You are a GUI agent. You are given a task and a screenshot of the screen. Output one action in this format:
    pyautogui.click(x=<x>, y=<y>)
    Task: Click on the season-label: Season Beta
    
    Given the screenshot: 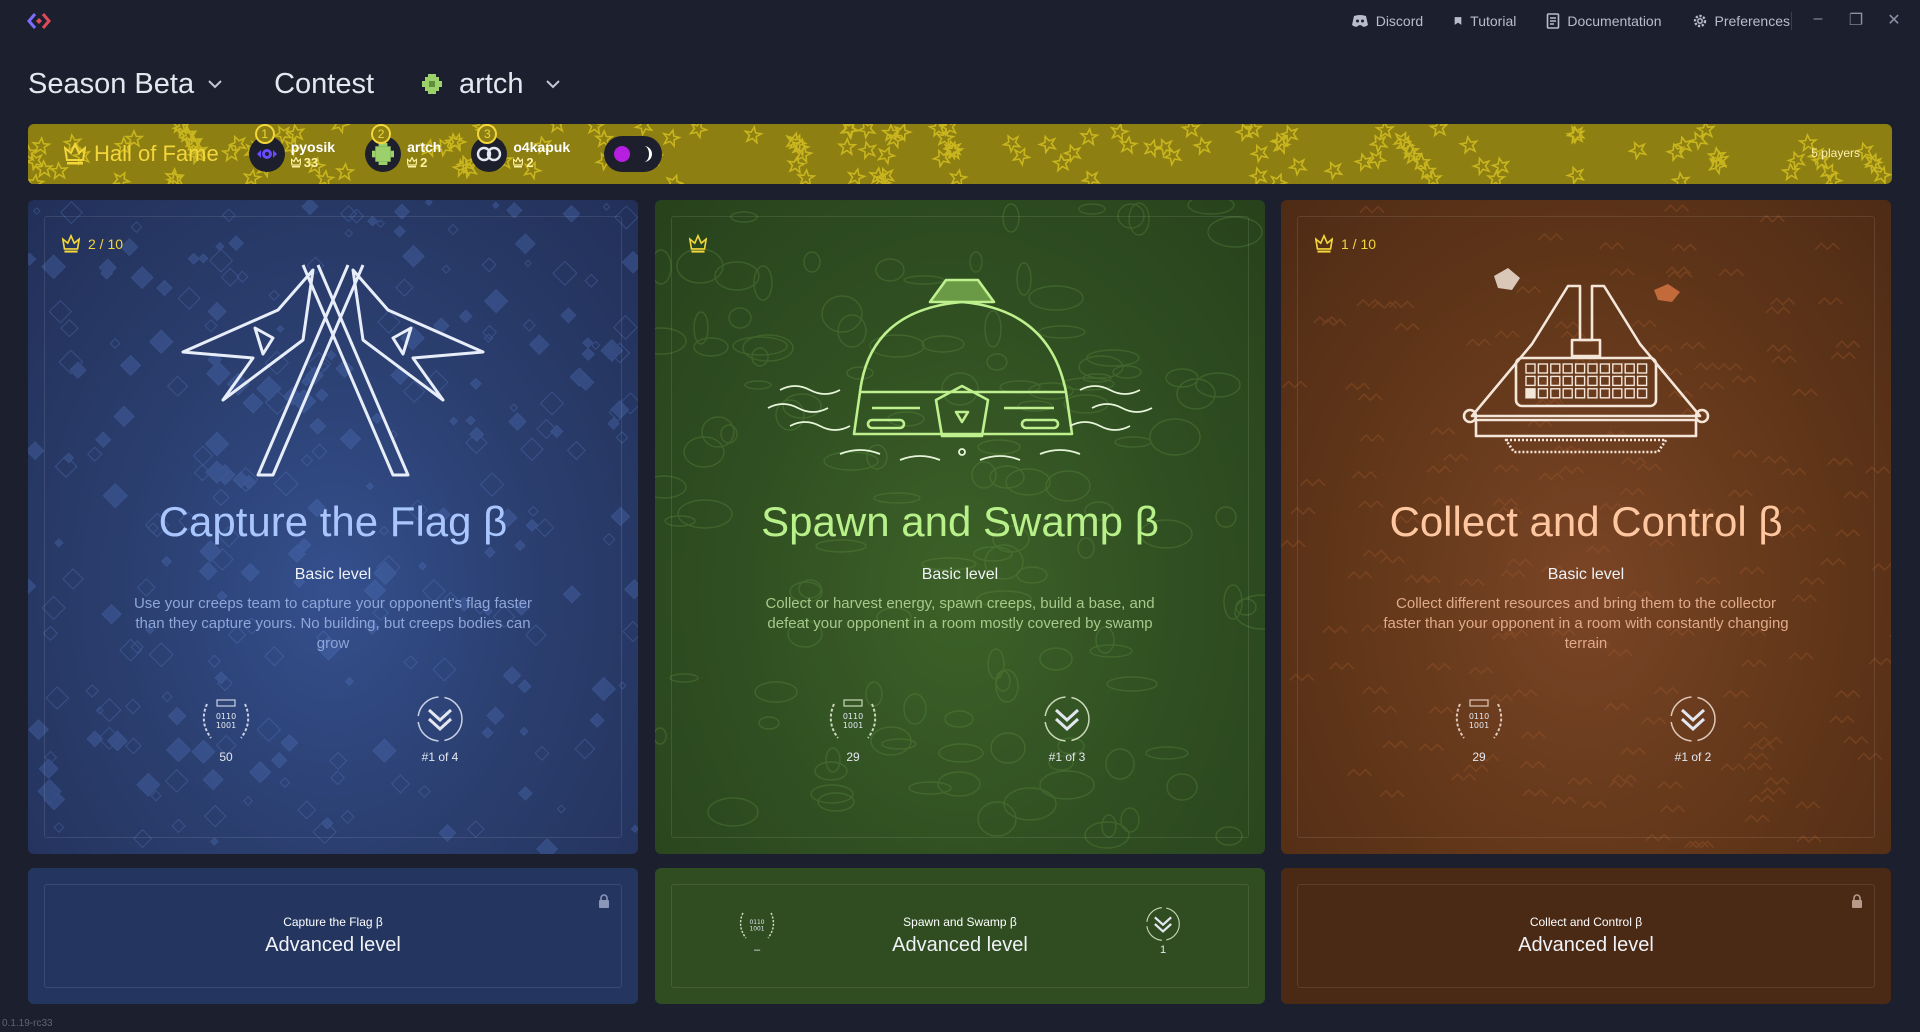 What is the action you would take?
    pyautogui.click(x=111, y=83)
    